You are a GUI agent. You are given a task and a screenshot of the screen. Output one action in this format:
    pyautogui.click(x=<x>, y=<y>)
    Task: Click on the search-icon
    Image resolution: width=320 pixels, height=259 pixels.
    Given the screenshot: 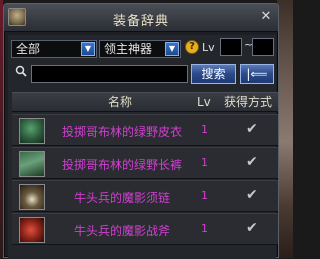 What is the action you would take?
    pyautogui.click(x=21, y=71)
    